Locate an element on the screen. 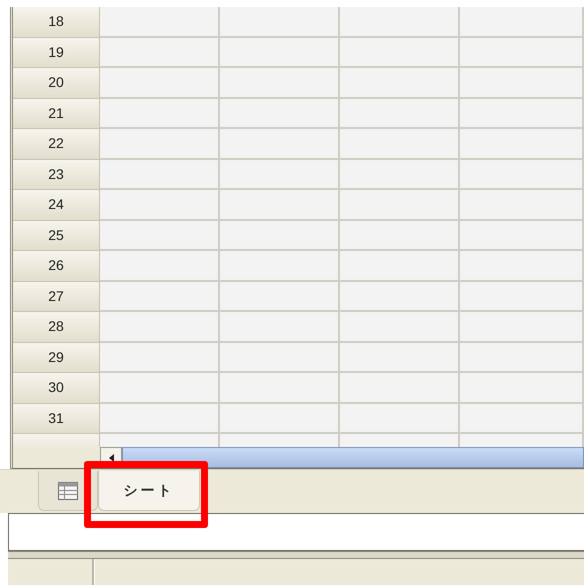 This screenshot has height=585, width=584. horizontal-scrollbar is located at coordinates (353, 457).